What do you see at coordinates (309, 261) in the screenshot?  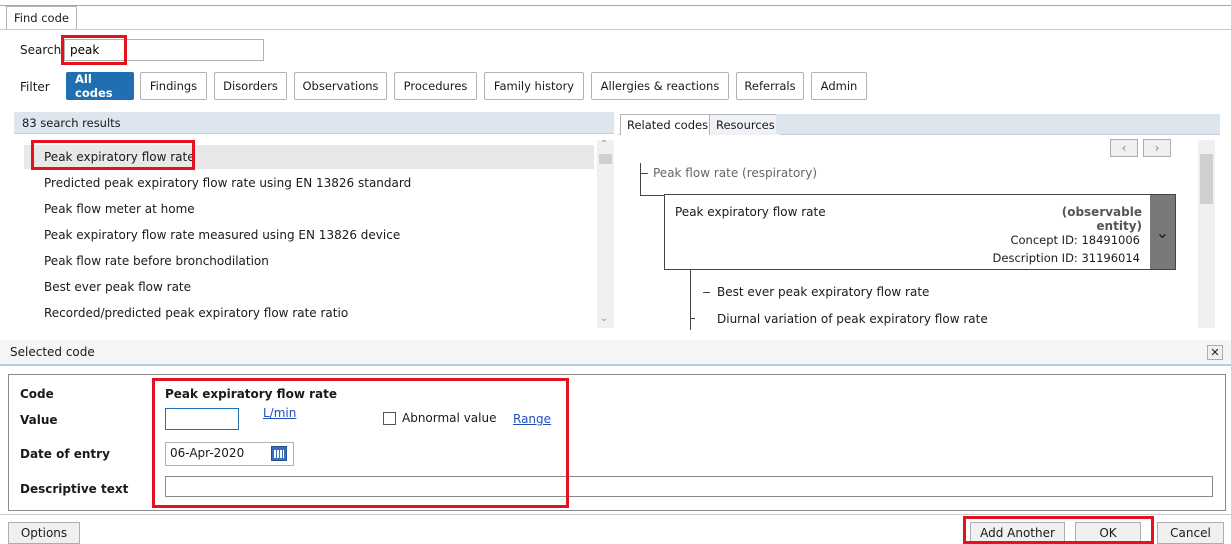 I see `result-item: Peak flow rate before bronchodilation` at bounding box center [309, 261].